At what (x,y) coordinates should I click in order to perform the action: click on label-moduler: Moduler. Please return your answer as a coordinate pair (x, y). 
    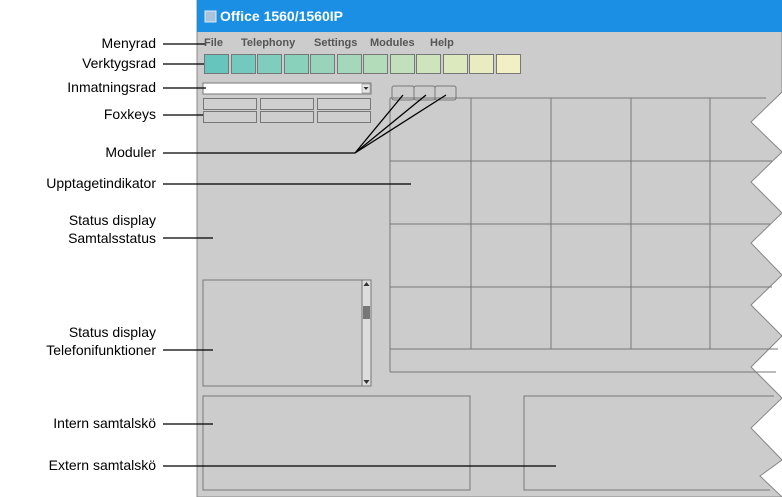
    Looking at the image, I should click on (130, 152).